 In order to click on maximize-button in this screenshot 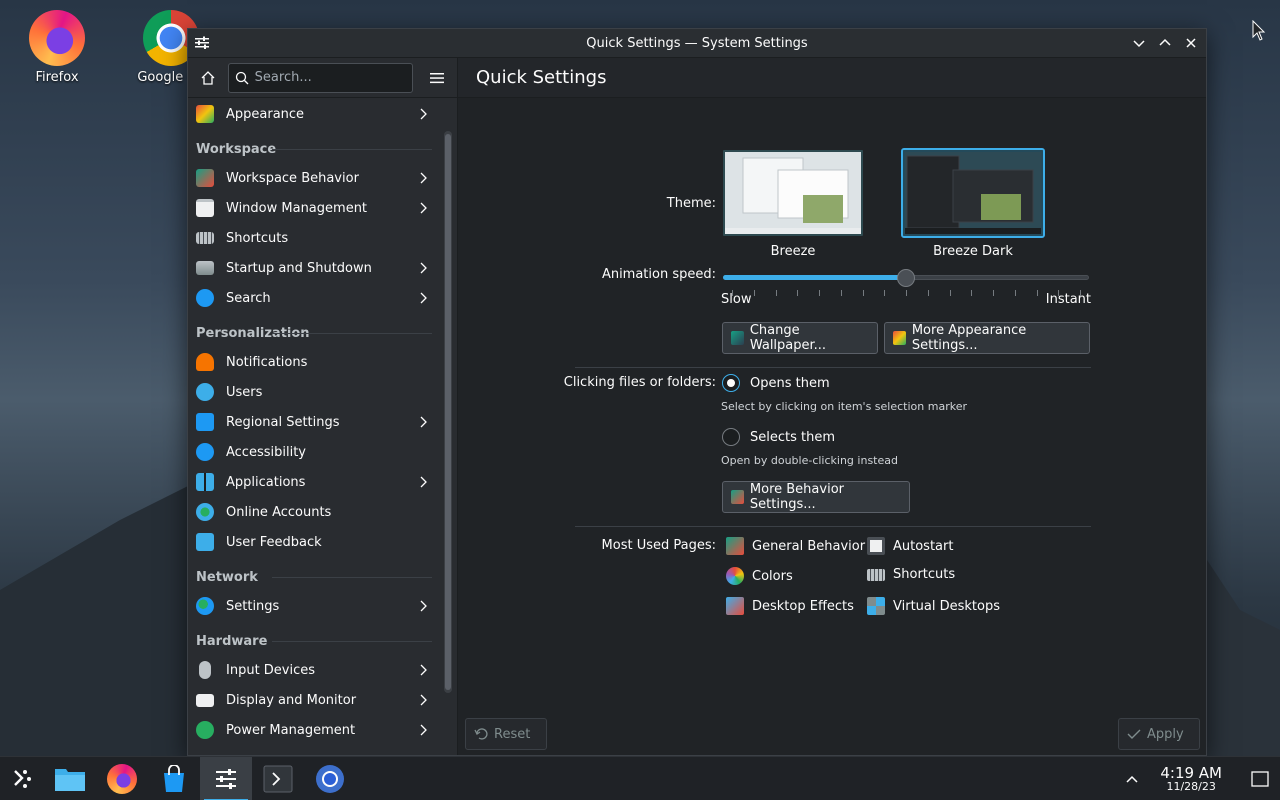, I will do `click(1165, 43)`.